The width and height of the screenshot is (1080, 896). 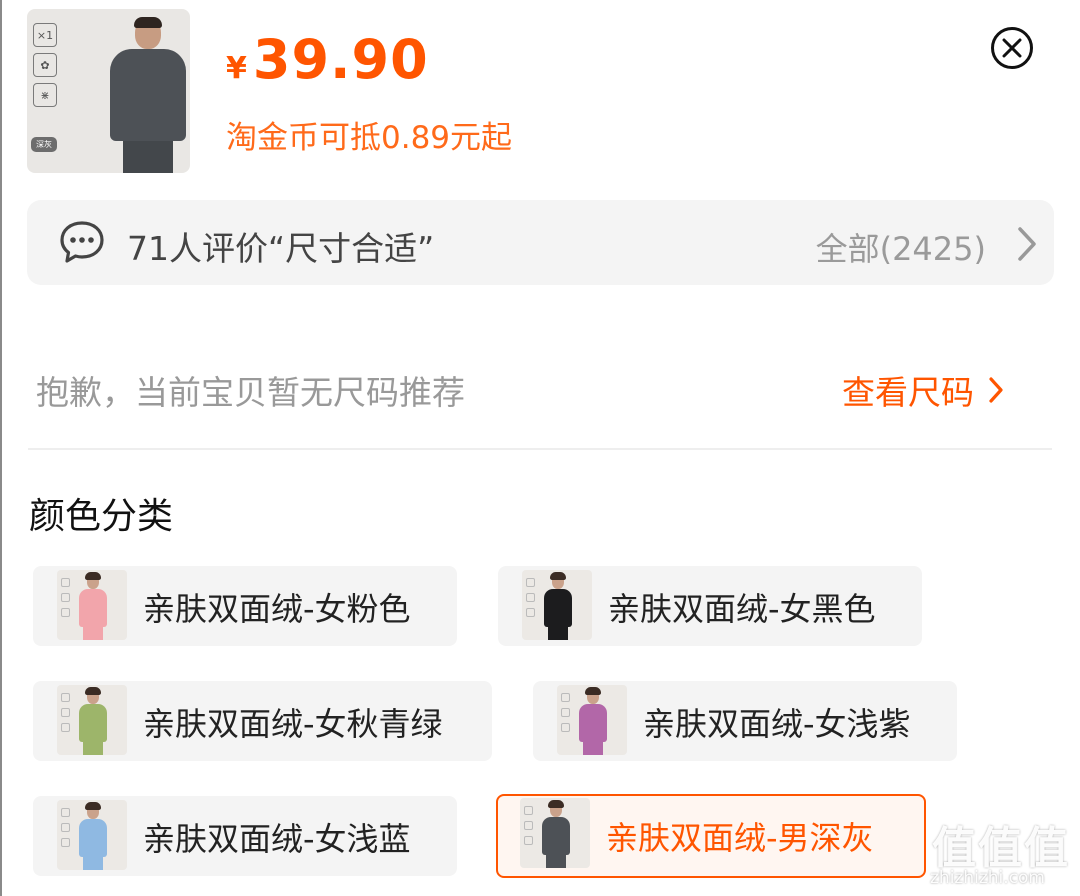 What do you see at coordinates (777, 724) in the screenshot?
I see `option-label: 亲肤双面绒-女浅紫` at bounding box center [777, 724].